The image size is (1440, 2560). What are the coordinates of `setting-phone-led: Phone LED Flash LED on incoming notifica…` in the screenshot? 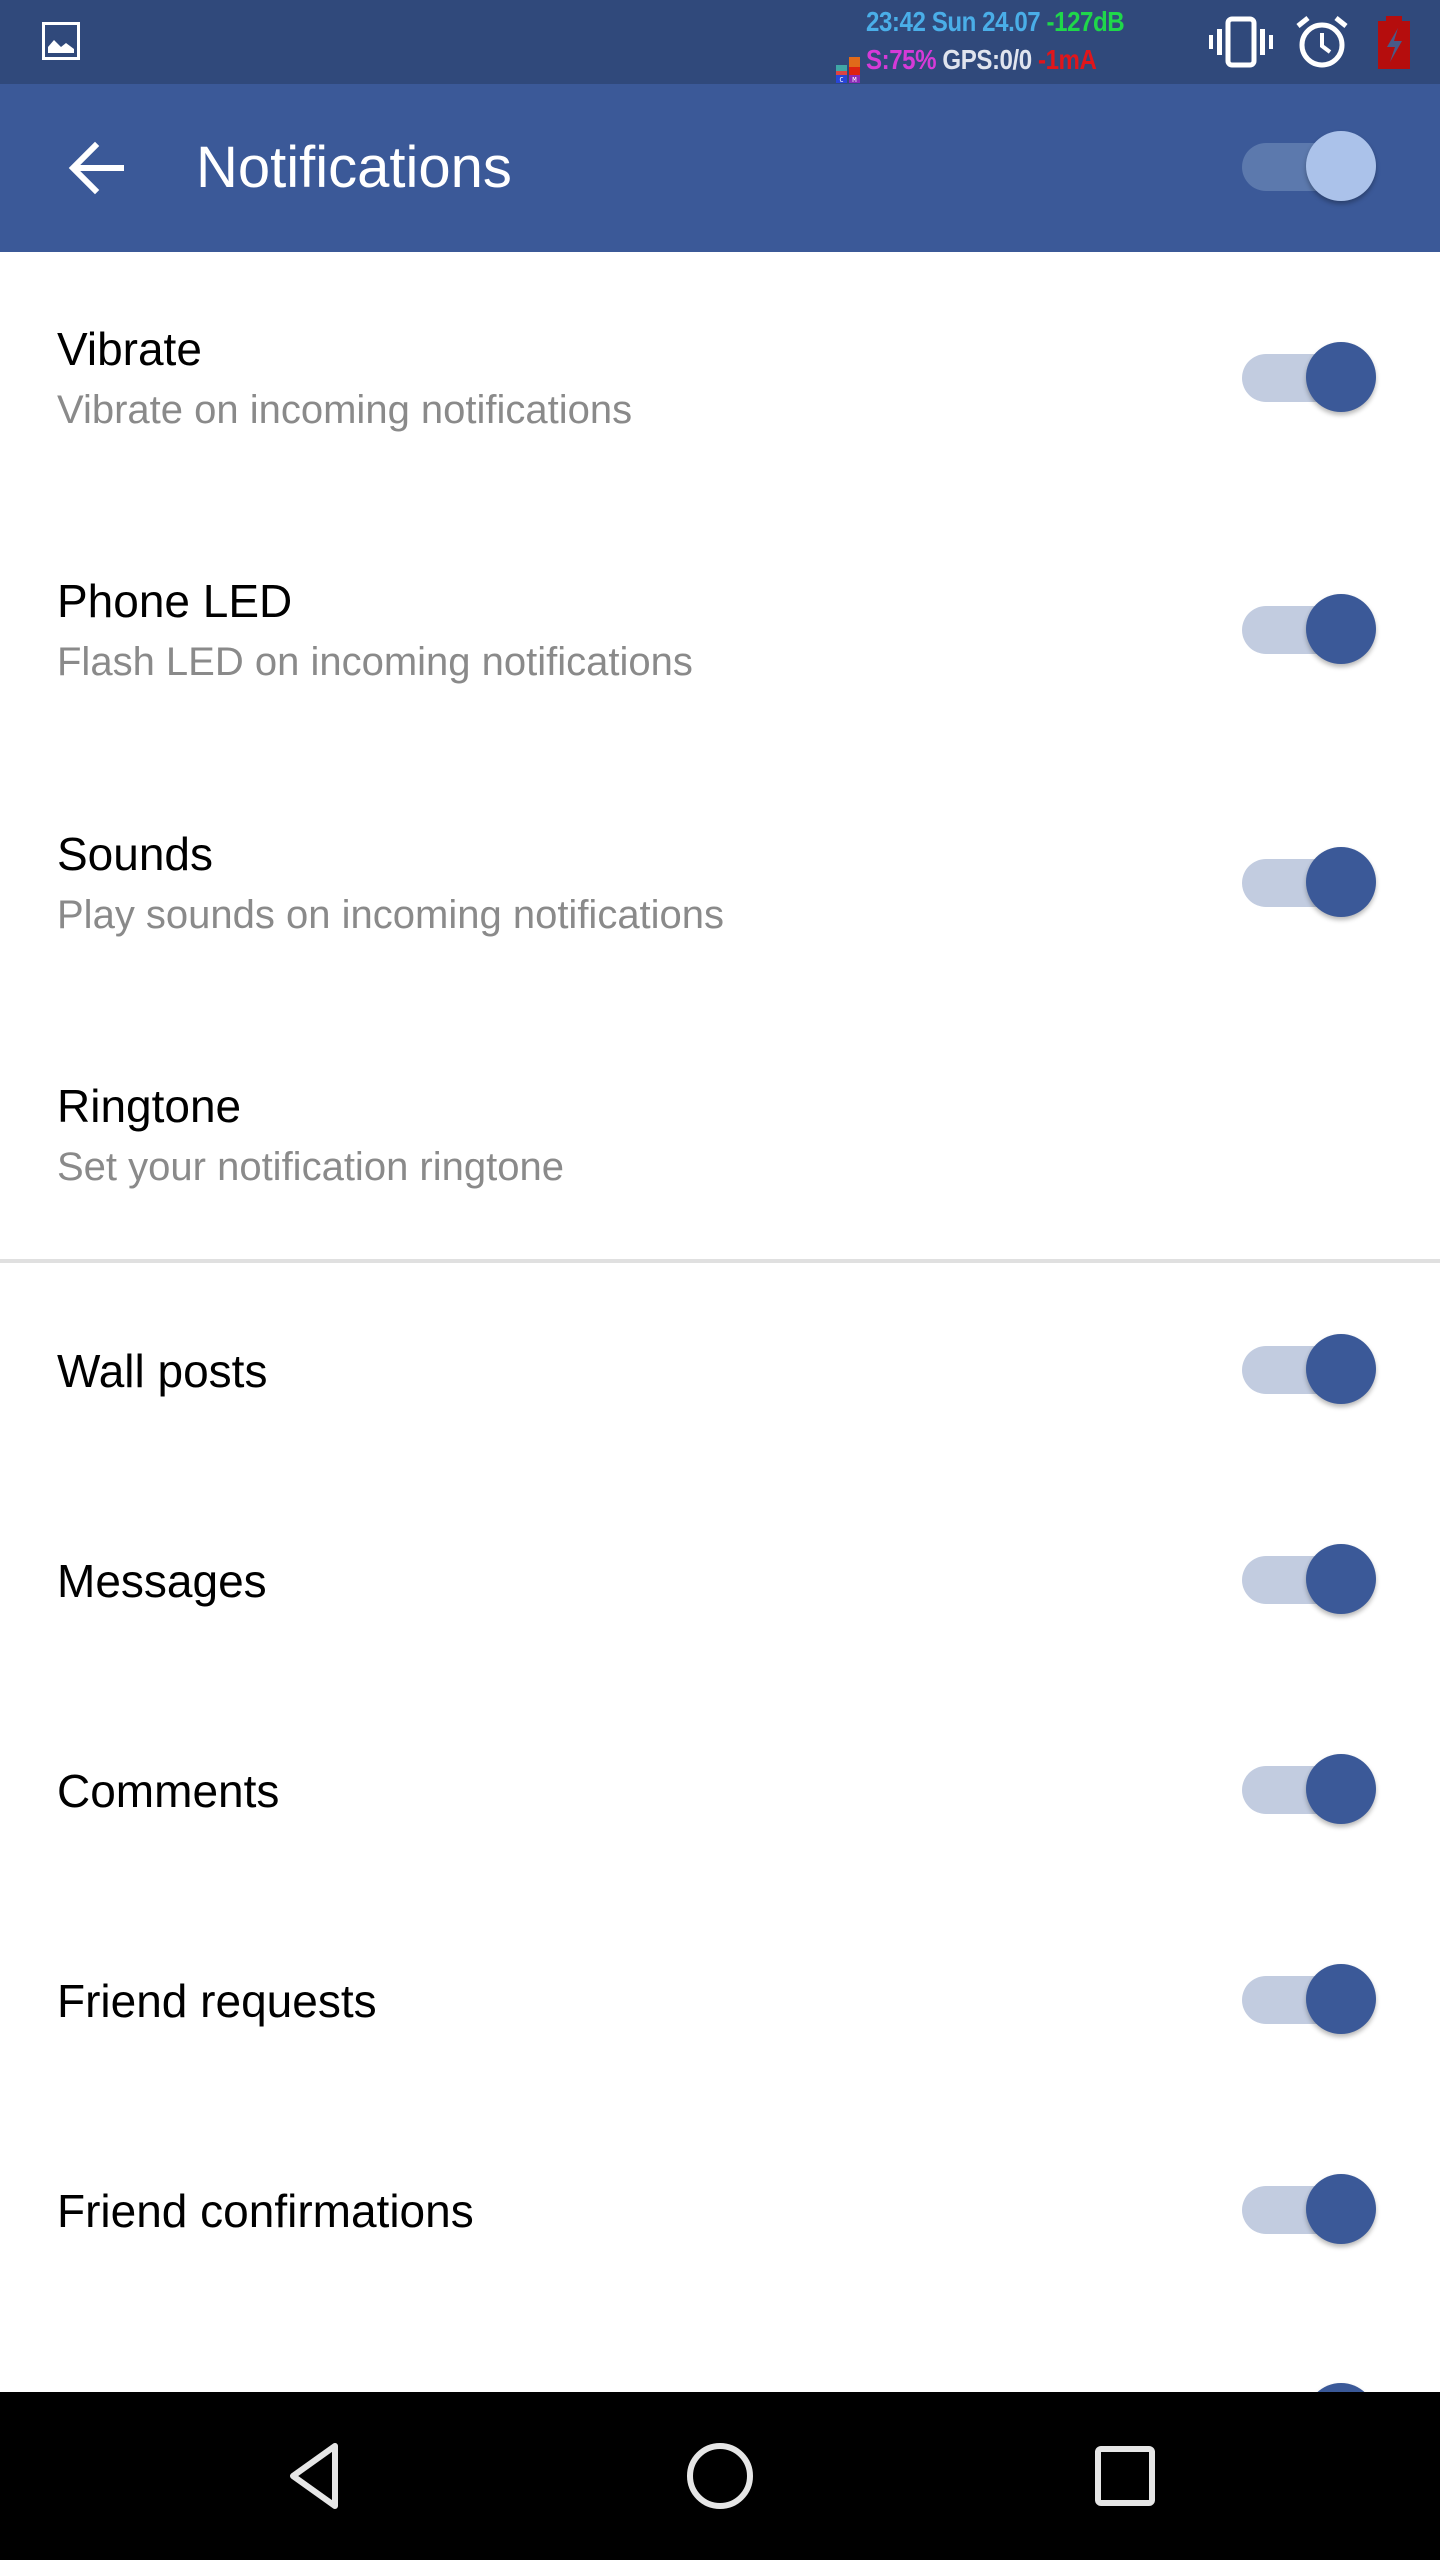 It's located at (720, 657).